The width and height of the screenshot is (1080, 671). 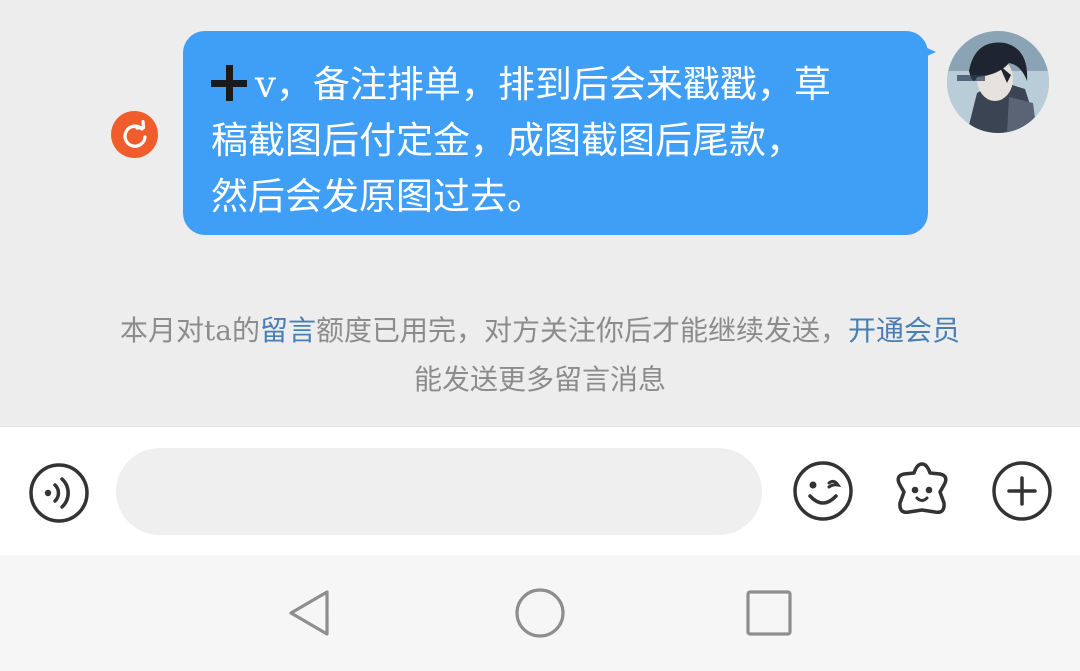 I want to click on nav-home-button, so click(x=540, y=613).